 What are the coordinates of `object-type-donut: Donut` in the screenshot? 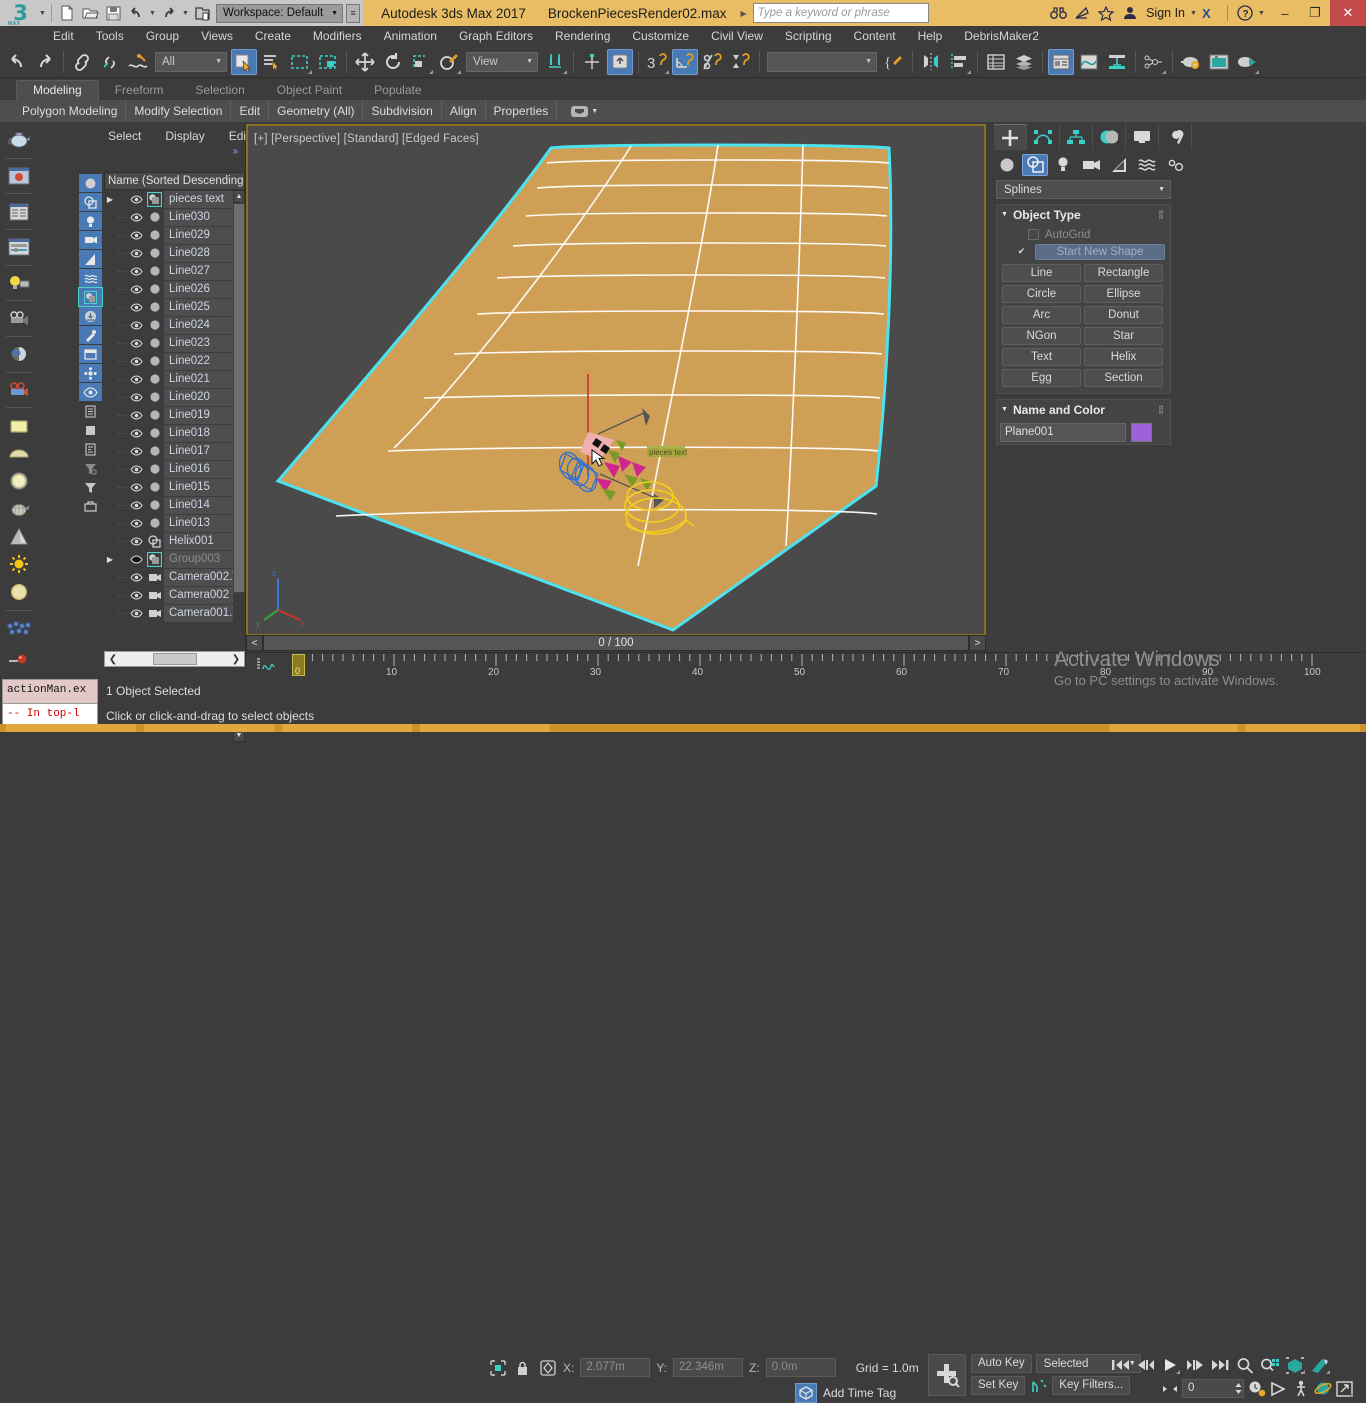 It's located at (1123, 315).